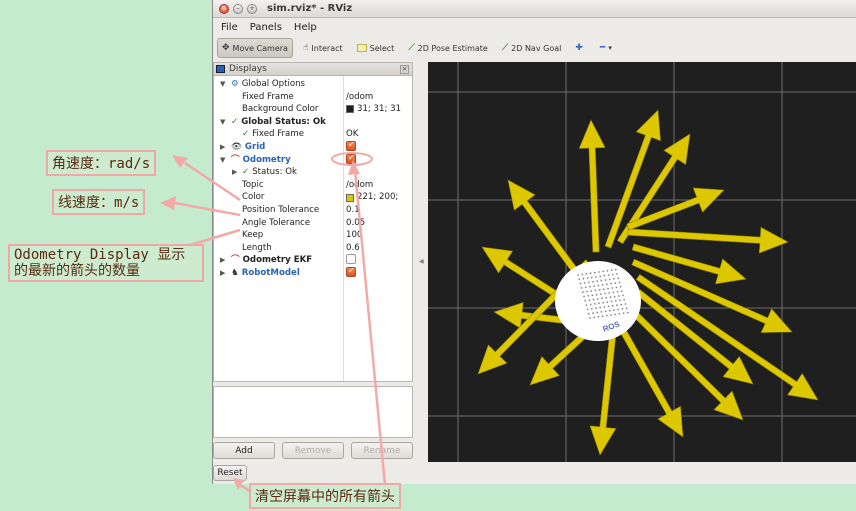 Image resolution: width=856 pixels, height=511 pixels. What do you see at coordinates (313, 146) in the screenshot?
I see `tree-row-grid: ▶ 👁 Grid` at bounding box center [313, 146].